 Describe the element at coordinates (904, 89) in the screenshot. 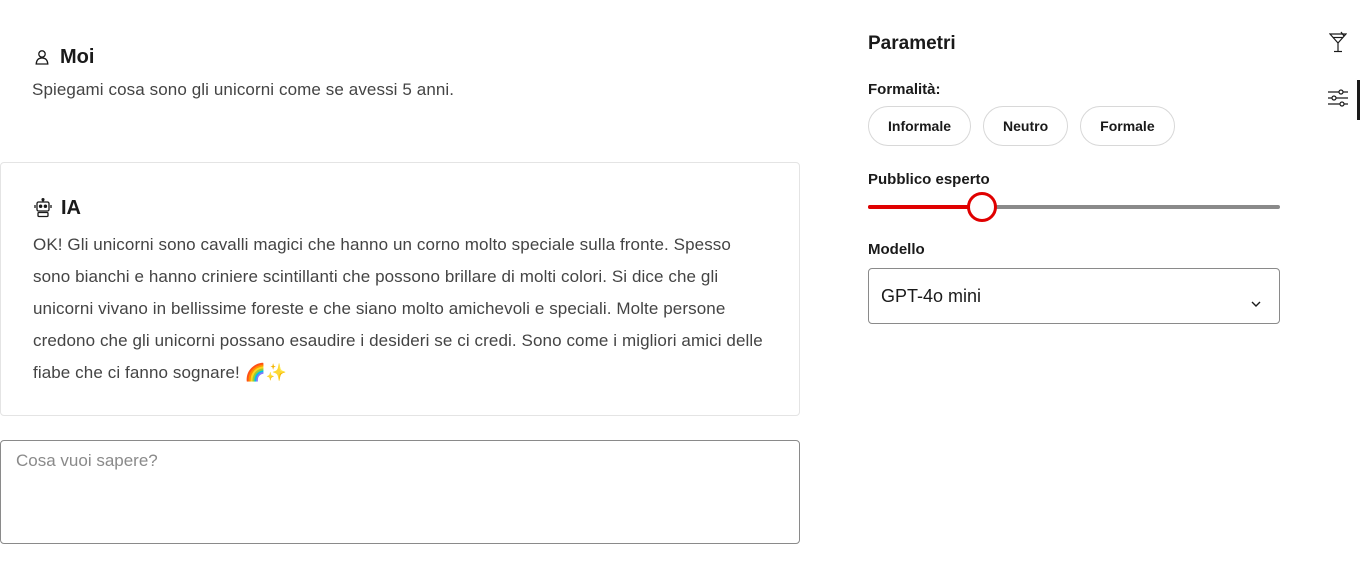

I see `formality-label: Formalità:` at that location.